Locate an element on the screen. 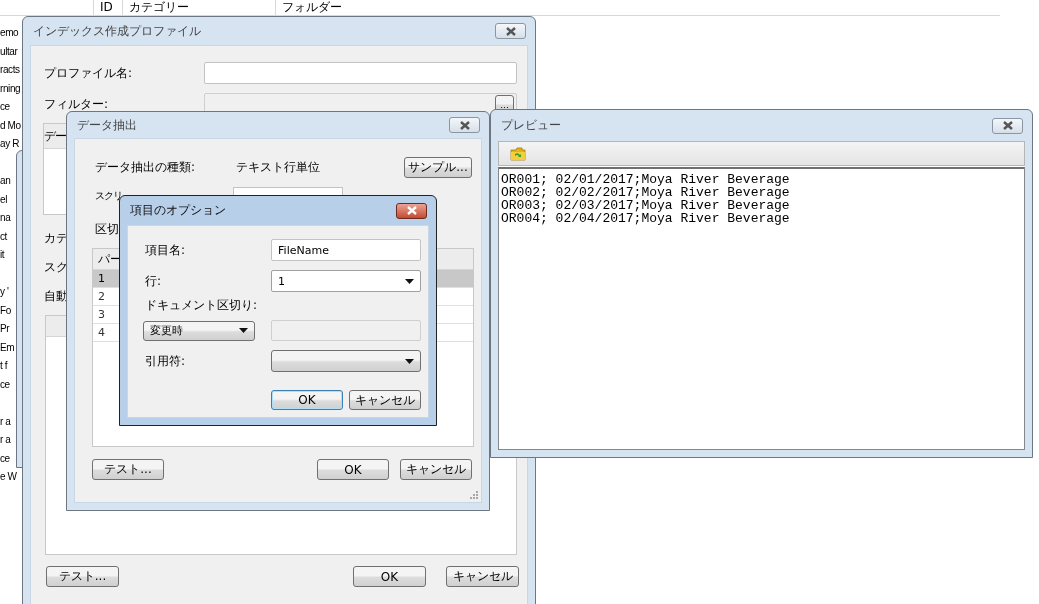  window-title: 項目のオプション is located at coordinates (177, 210).